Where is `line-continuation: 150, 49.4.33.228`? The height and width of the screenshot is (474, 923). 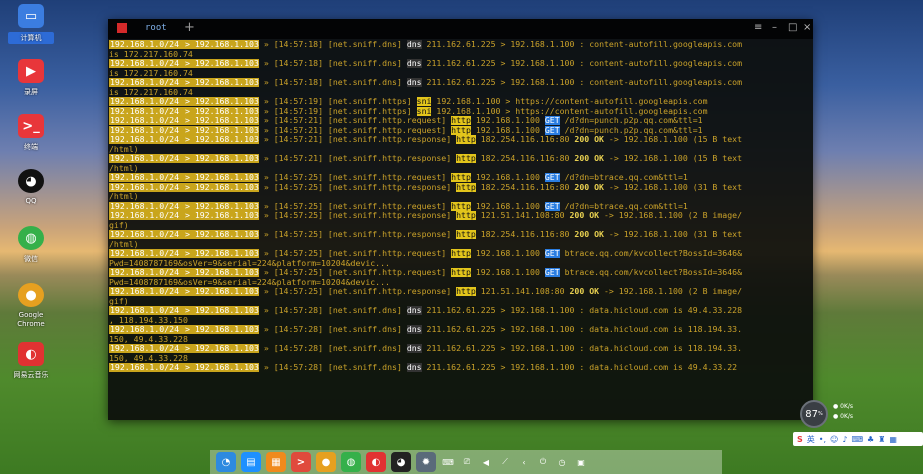 line-continuation: 150, 49.4.33.228 is located at coordinates (148, 339).